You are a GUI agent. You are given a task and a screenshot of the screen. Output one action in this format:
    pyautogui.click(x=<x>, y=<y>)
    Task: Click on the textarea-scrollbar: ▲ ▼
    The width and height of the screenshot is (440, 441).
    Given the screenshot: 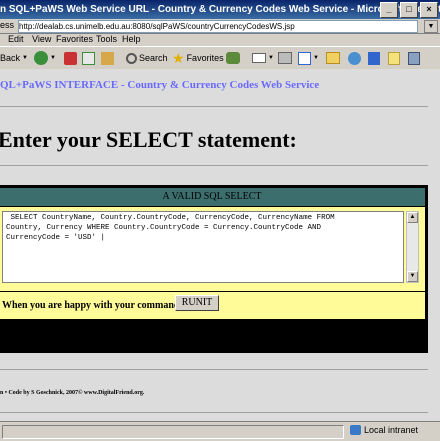 What is the action you would take?
    pyautogui.click(x=412, y=247)
    